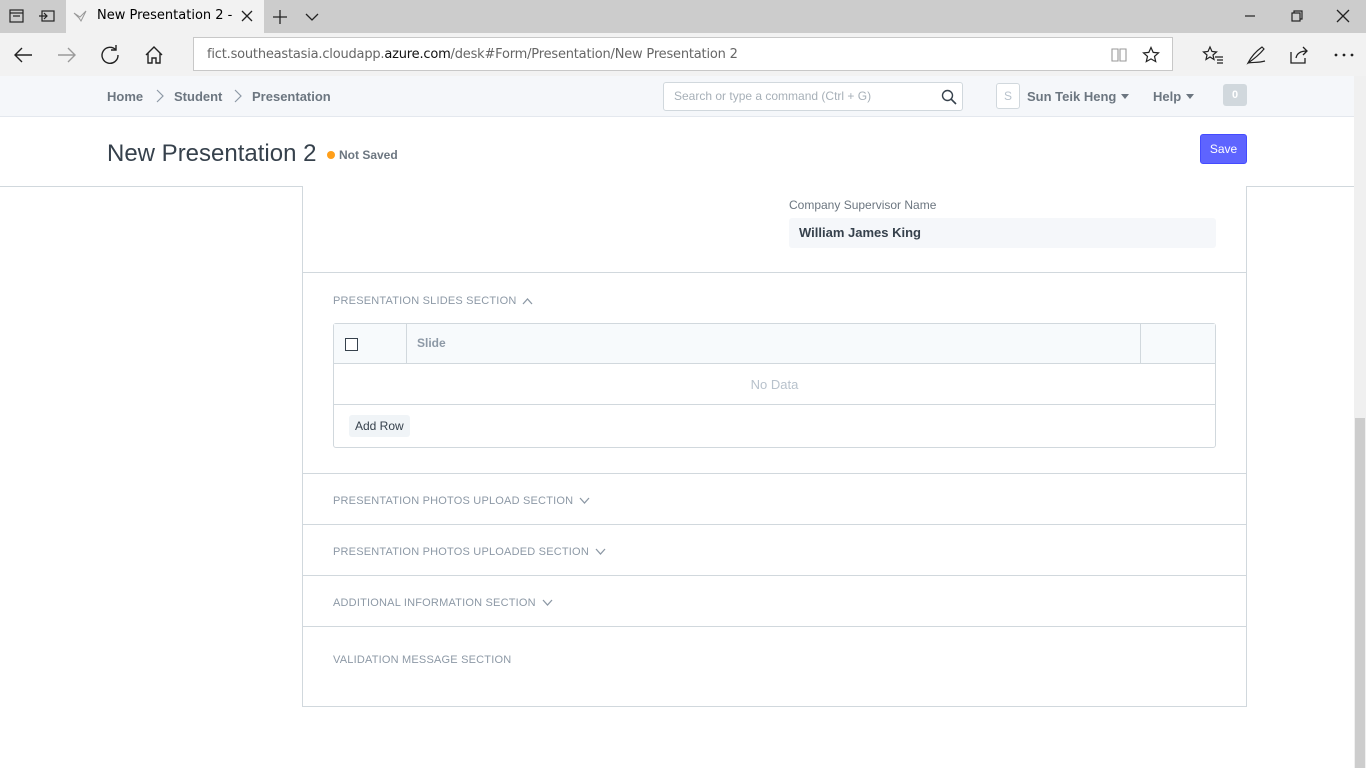  I want to click on status-indicator: Not Saved, so click(362, 155).